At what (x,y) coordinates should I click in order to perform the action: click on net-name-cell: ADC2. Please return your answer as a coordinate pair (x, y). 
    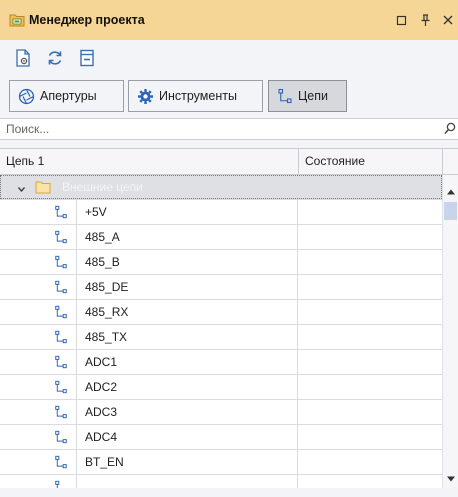
    Looking at the image, I should click on (187, 387).